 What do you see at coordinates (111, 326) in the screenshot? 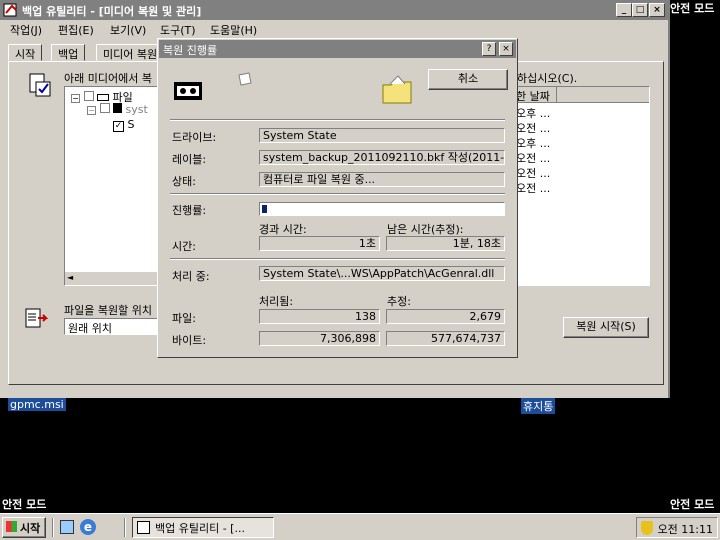
I see `restore-location-select: 원래 위치` at bounding box center [111, 326].